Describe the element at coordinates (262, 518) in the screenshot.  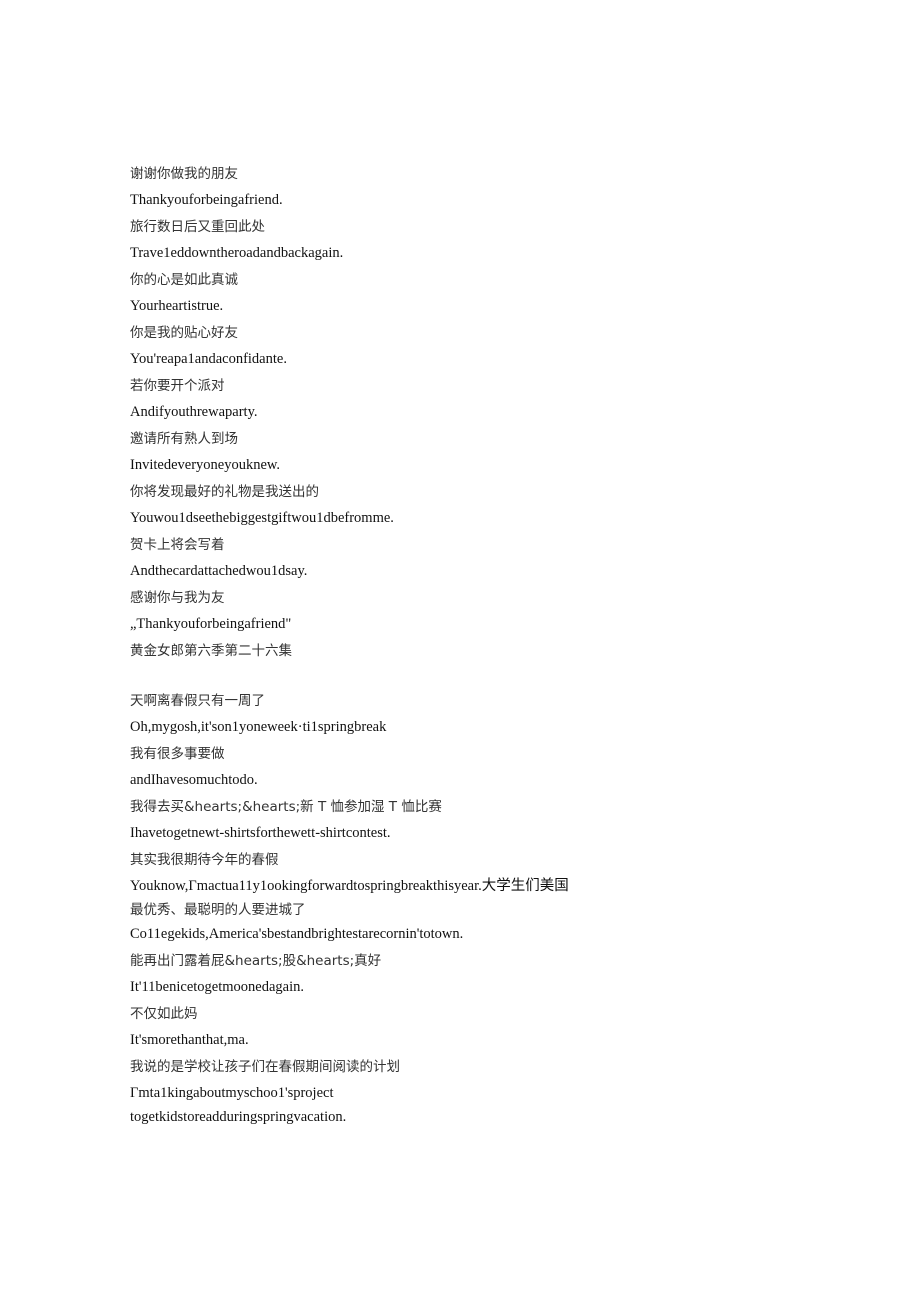
I see `english-line: Youwou1dseethebiggestgiftwou1dbefromme.` at that location.